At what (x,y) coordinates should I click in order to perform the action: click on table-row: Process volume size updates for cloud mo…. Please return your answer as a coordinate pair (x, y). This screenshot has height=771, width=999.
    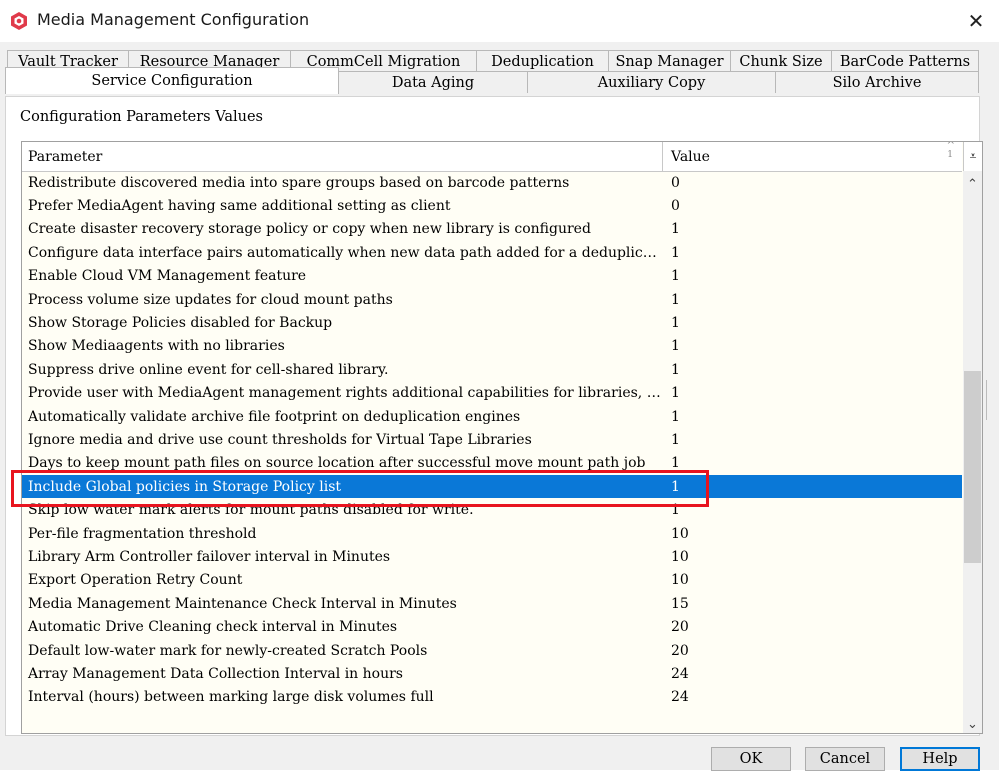
    Looking at the image, I should click on (492, 299).